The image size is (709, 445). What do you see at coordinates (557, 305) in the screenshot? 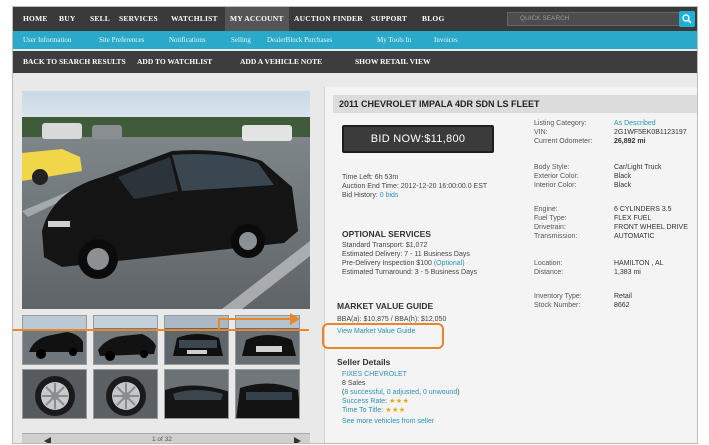
I see `stock-number-label: Stock Number:` at bounding box center [557, 305].